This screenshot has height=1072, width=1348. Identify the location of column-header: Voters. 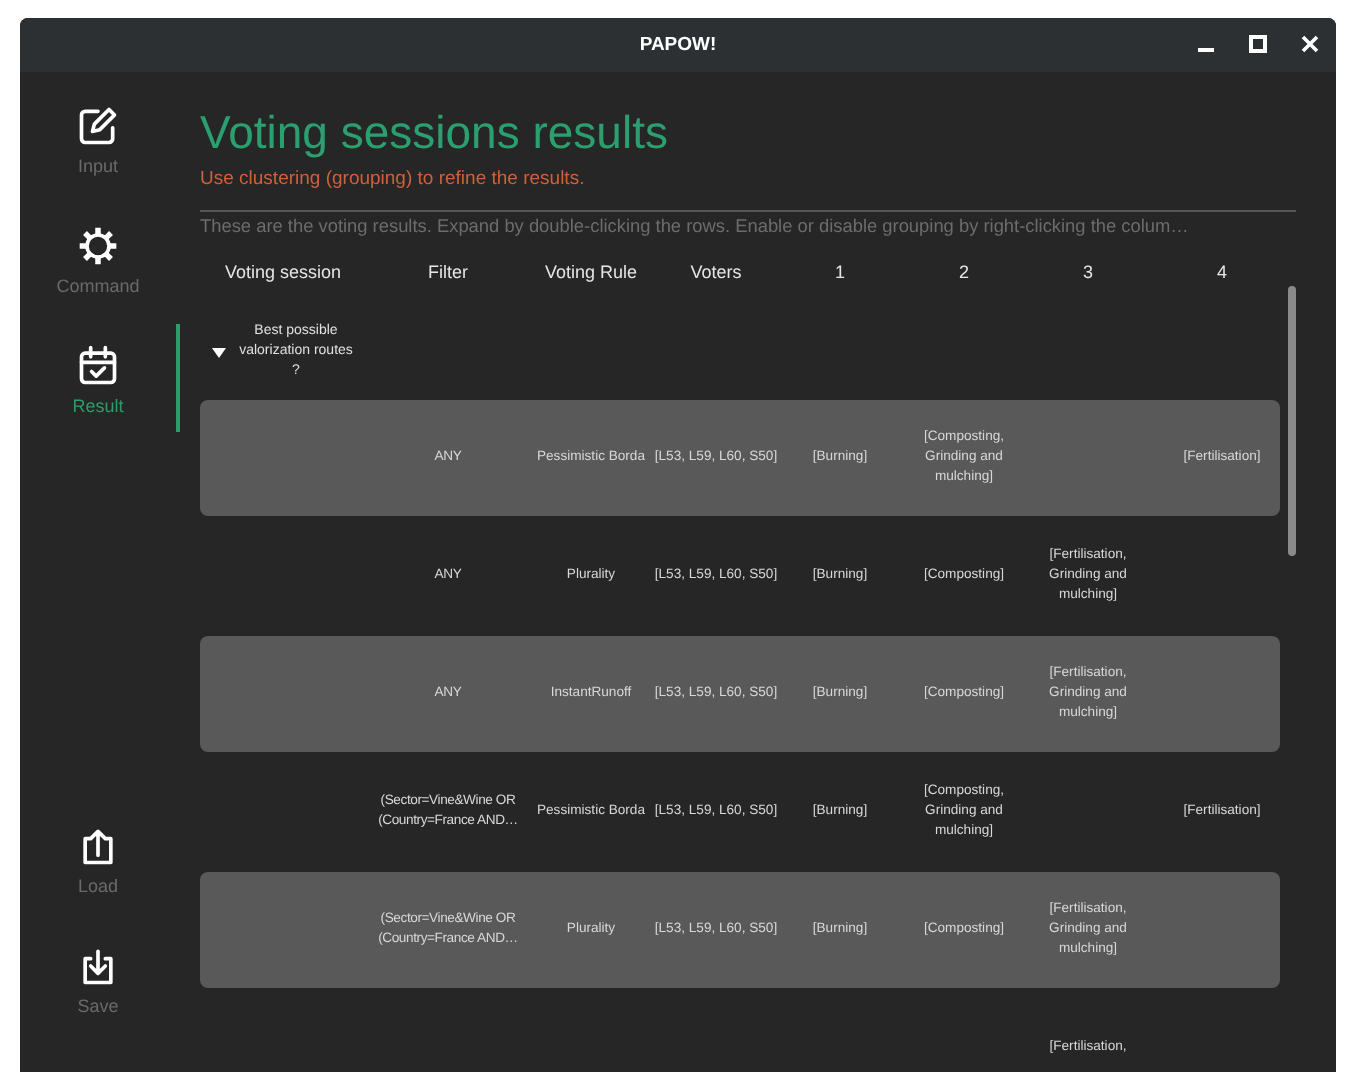
(716, 272).